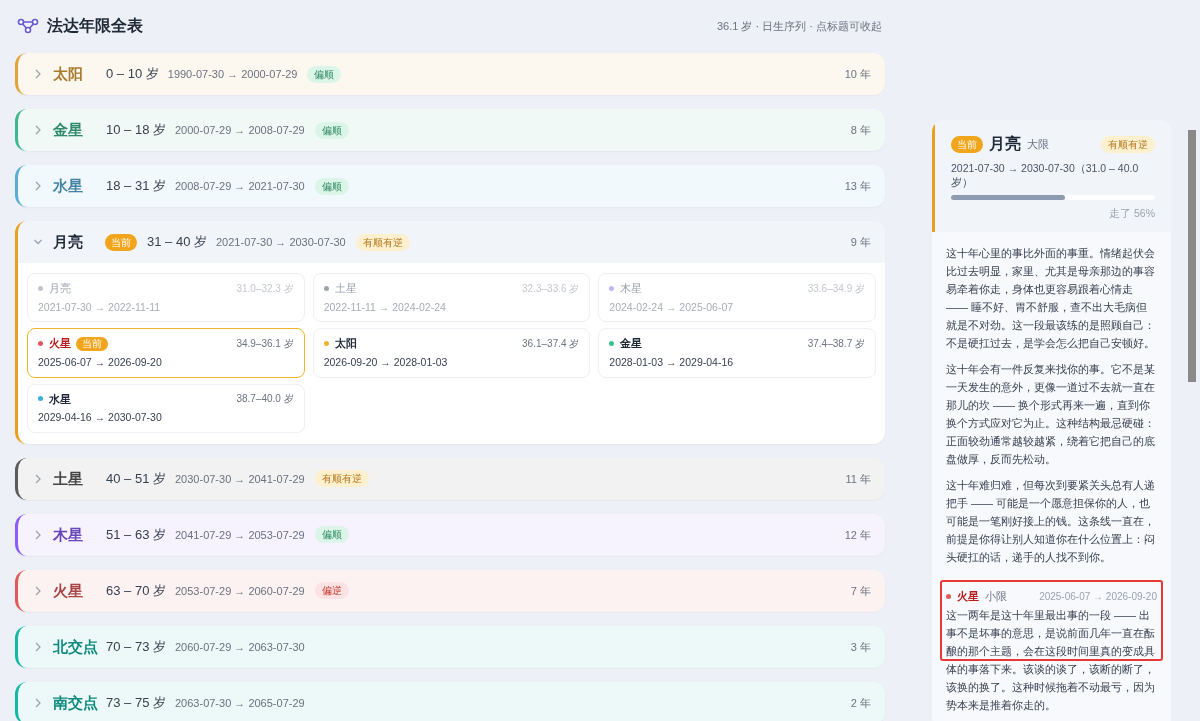 The image size is (1200, 721). What do you see at coordinates (28, 26) in the screenshot?
I see `nodes-icon` at bounding box center [28, 26].